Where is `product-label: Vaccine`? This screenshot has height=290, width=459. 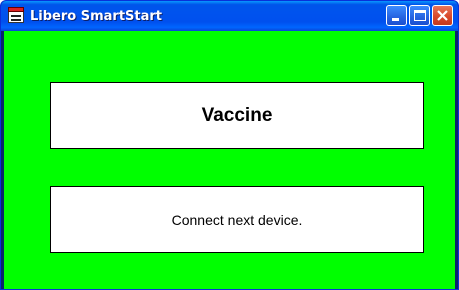
product-label: Vaccine is located at coordinates (237, 115).